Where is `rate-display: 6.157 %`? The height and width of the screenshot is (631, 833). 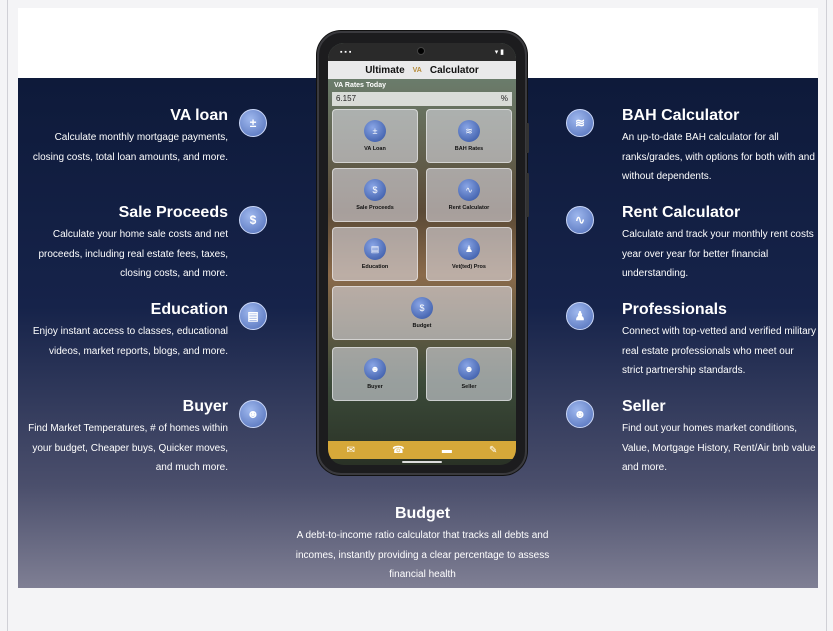
rate-display: 6.157 % is located at coordinates (422, 99).